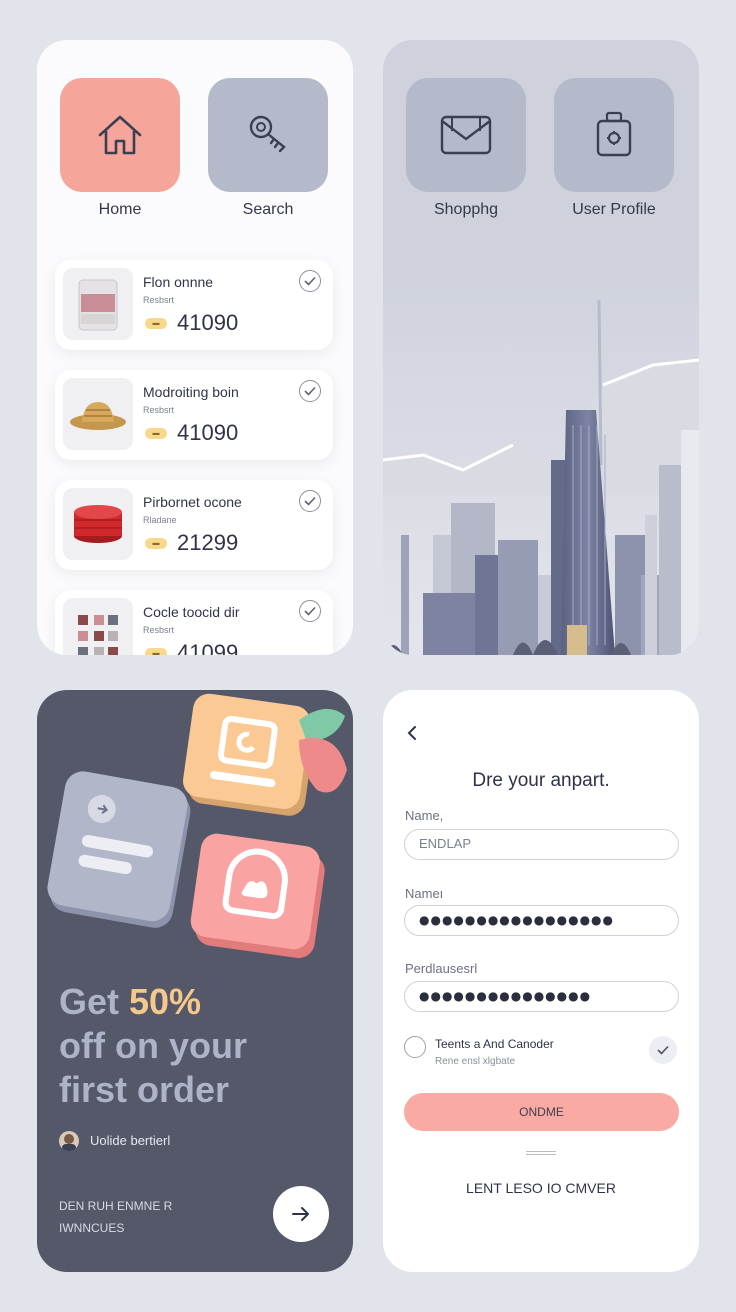  I want to click on user-profile-tile-label: User Profile, so click(614, 209).